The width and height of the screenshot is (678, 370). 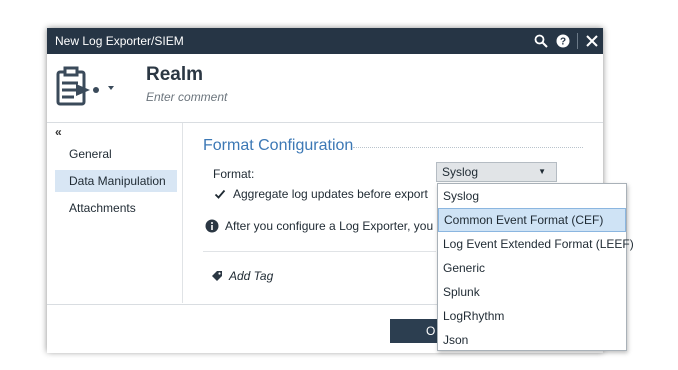 What do you see at coordinates (532, 268) in the screenshot?
I see `dropdown-option-generic: Generic` at bounding box center [532, 268].